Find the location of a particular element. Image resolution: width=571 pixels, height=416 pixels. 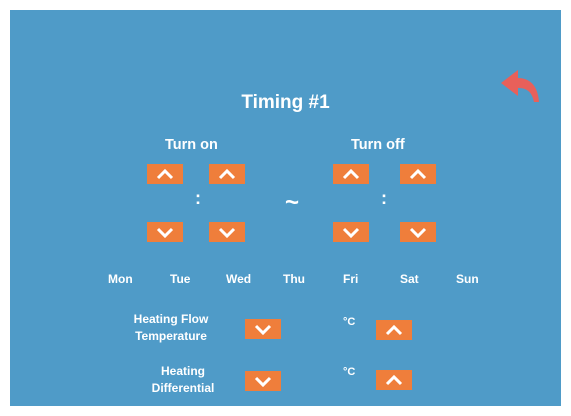

heating-differential-up-button is located at coordinates (394, 380).